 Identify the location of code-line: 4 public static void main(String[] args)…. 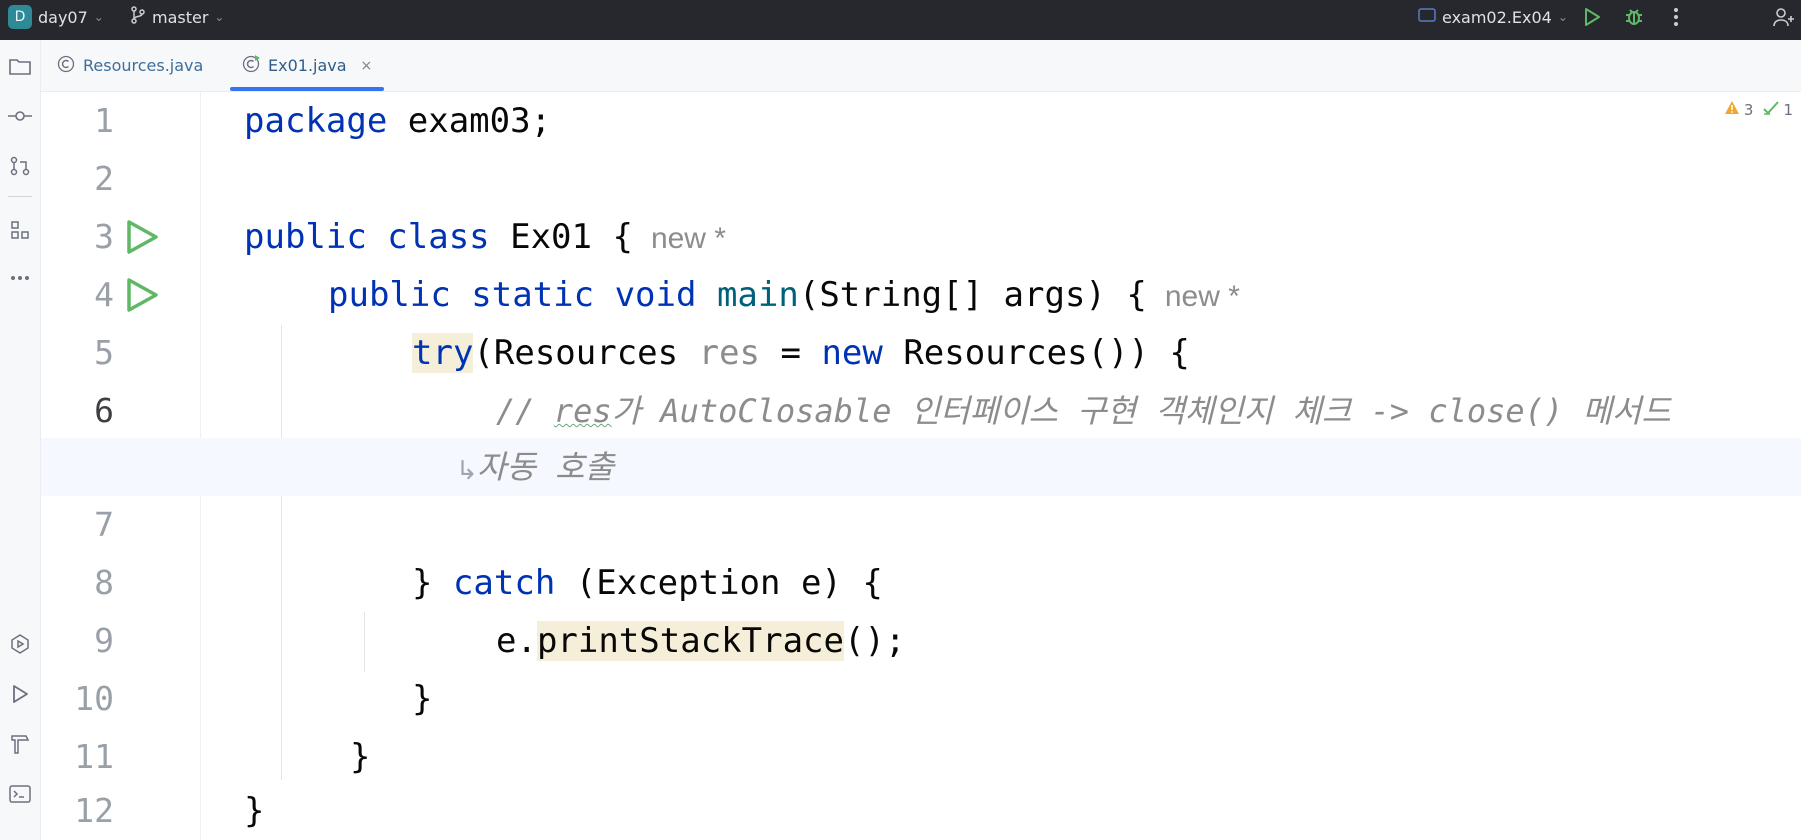
(921, 295).